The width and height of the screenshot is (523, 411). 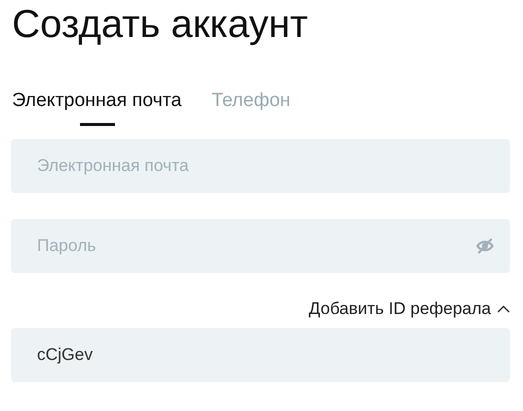 What do you see at coordinates (485, 246) in the screenshot?
I see `eye-off-icon` at bounding box center [485, 246].